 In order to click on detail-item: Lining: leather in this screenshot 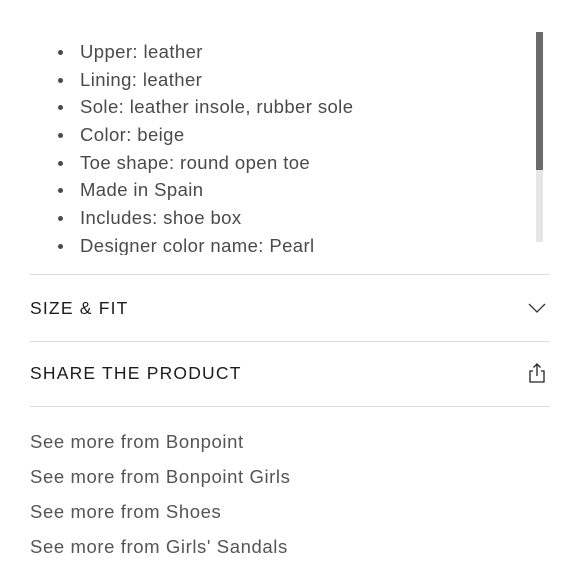, I will do `click(191, 80)`.